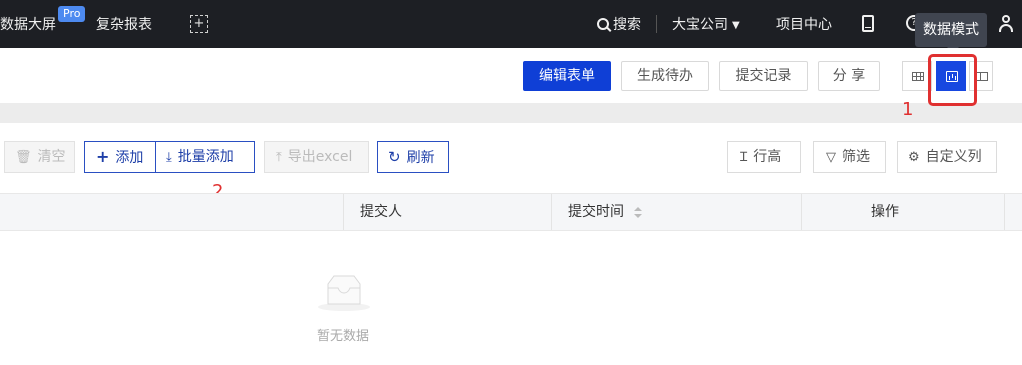 The image size is (1022, 365). I want to click on add-button: + 添加, so click(120, 157).